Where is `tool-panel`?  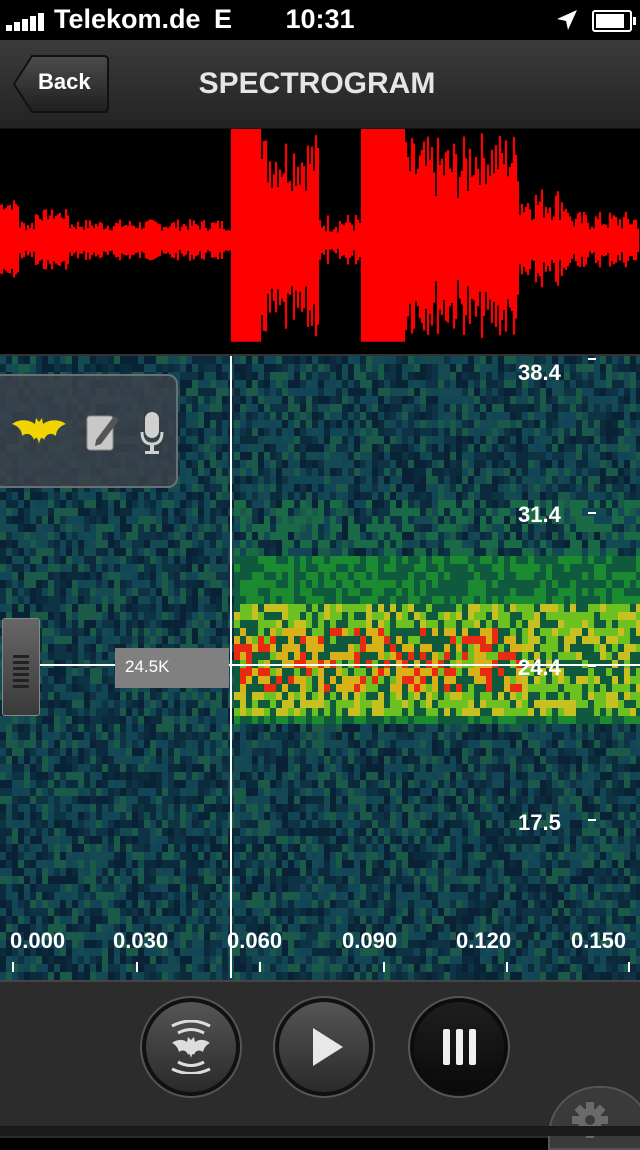
tool-panel is located at coordinates (89, 431).